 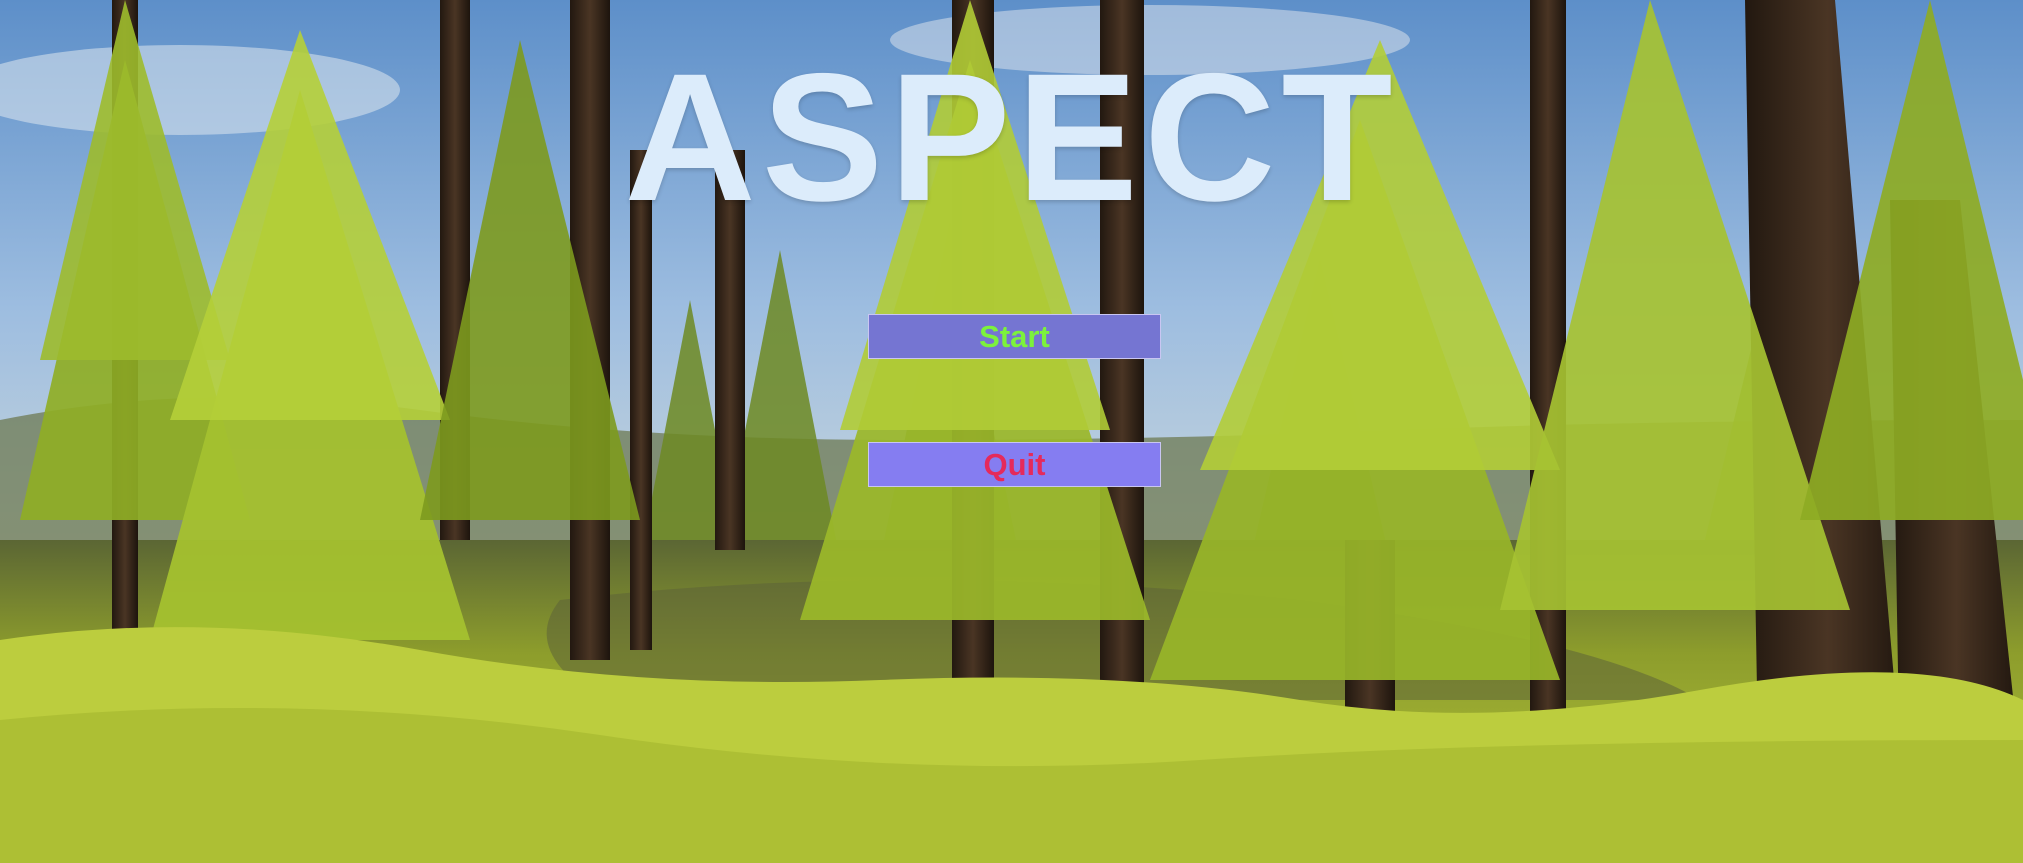 I want to click on game-title: ASPECT, so click(x=1011, y=137).